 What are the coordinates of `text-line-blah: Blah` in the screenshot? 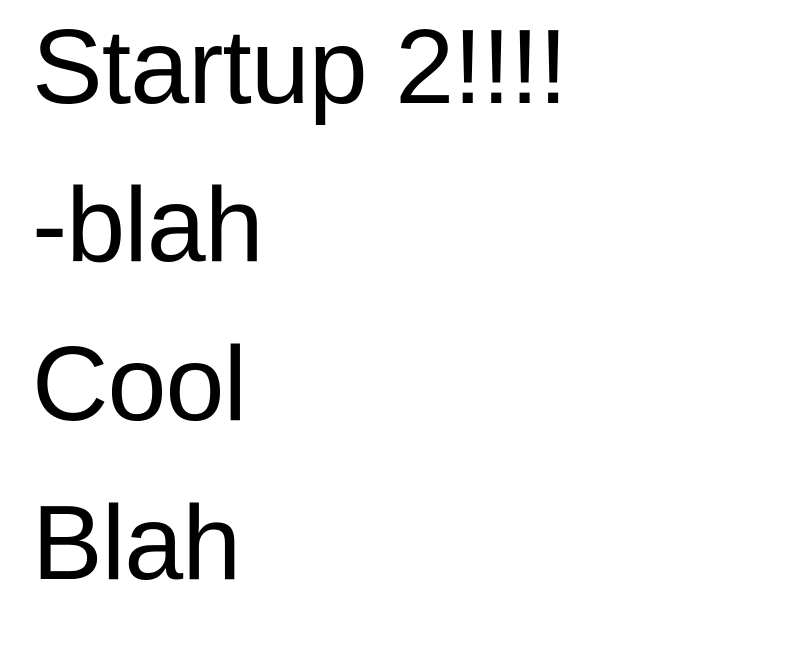 It's located at (136, 543).